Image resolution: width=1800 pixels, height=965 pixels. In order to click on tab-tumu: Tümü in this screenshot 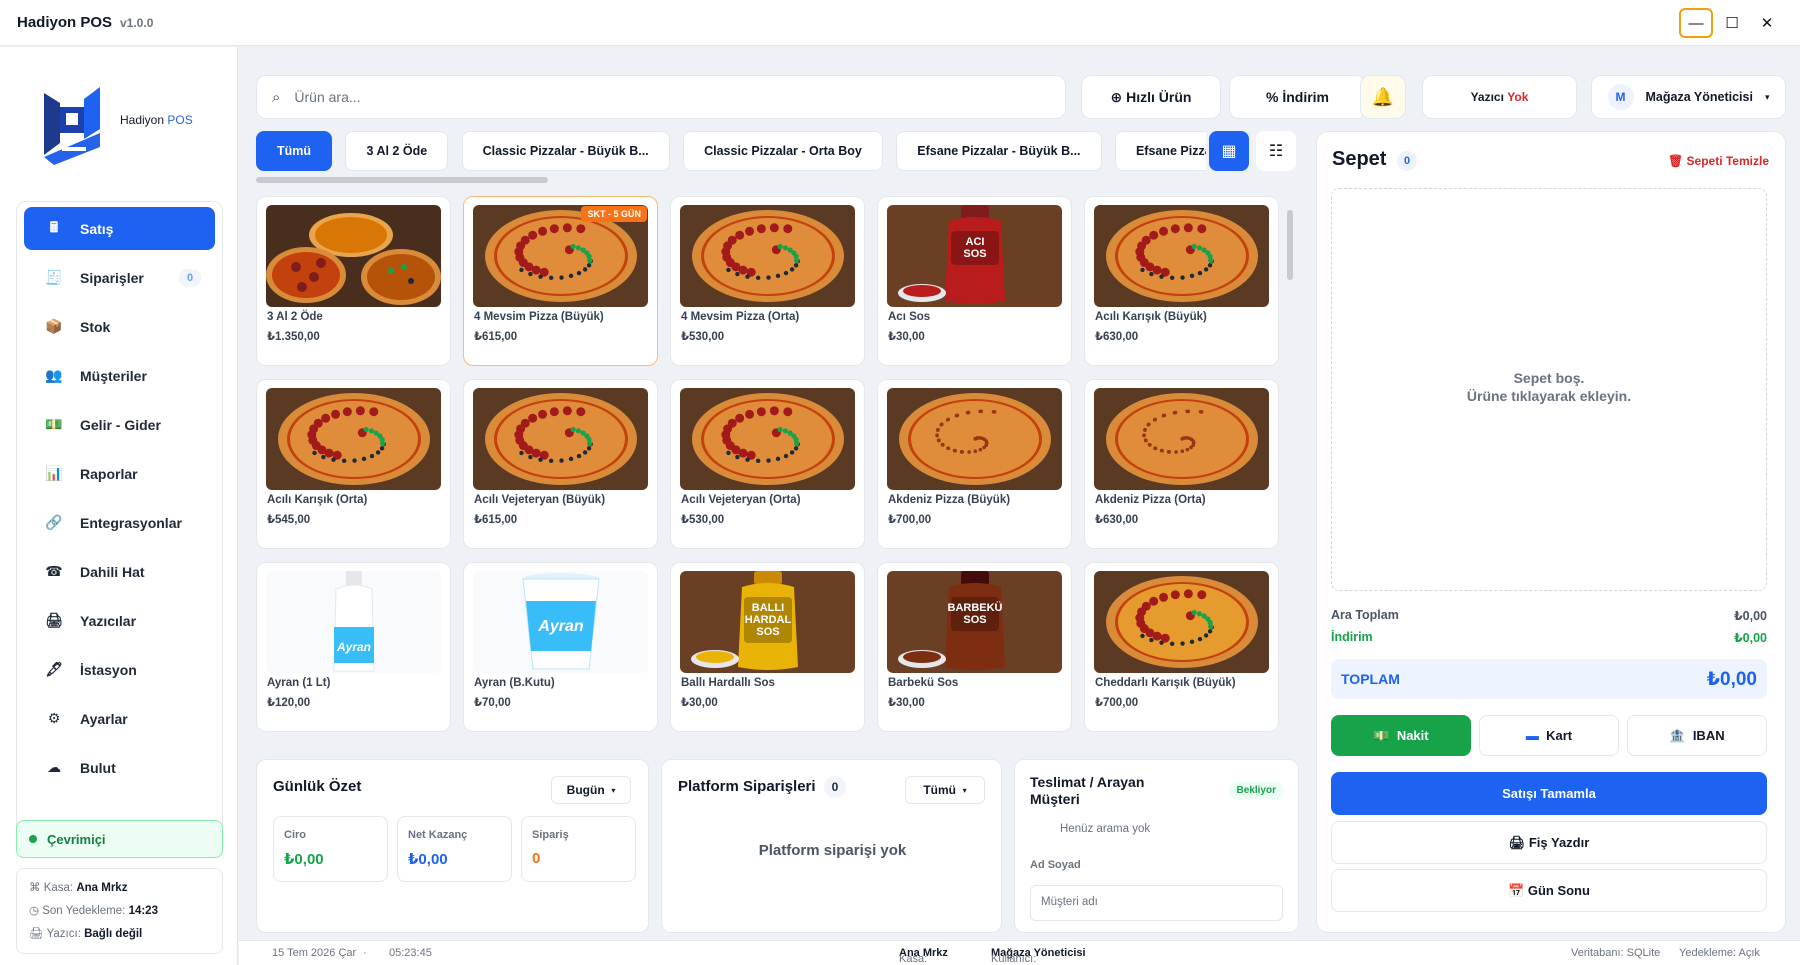, I will do `click(294, 151)`.